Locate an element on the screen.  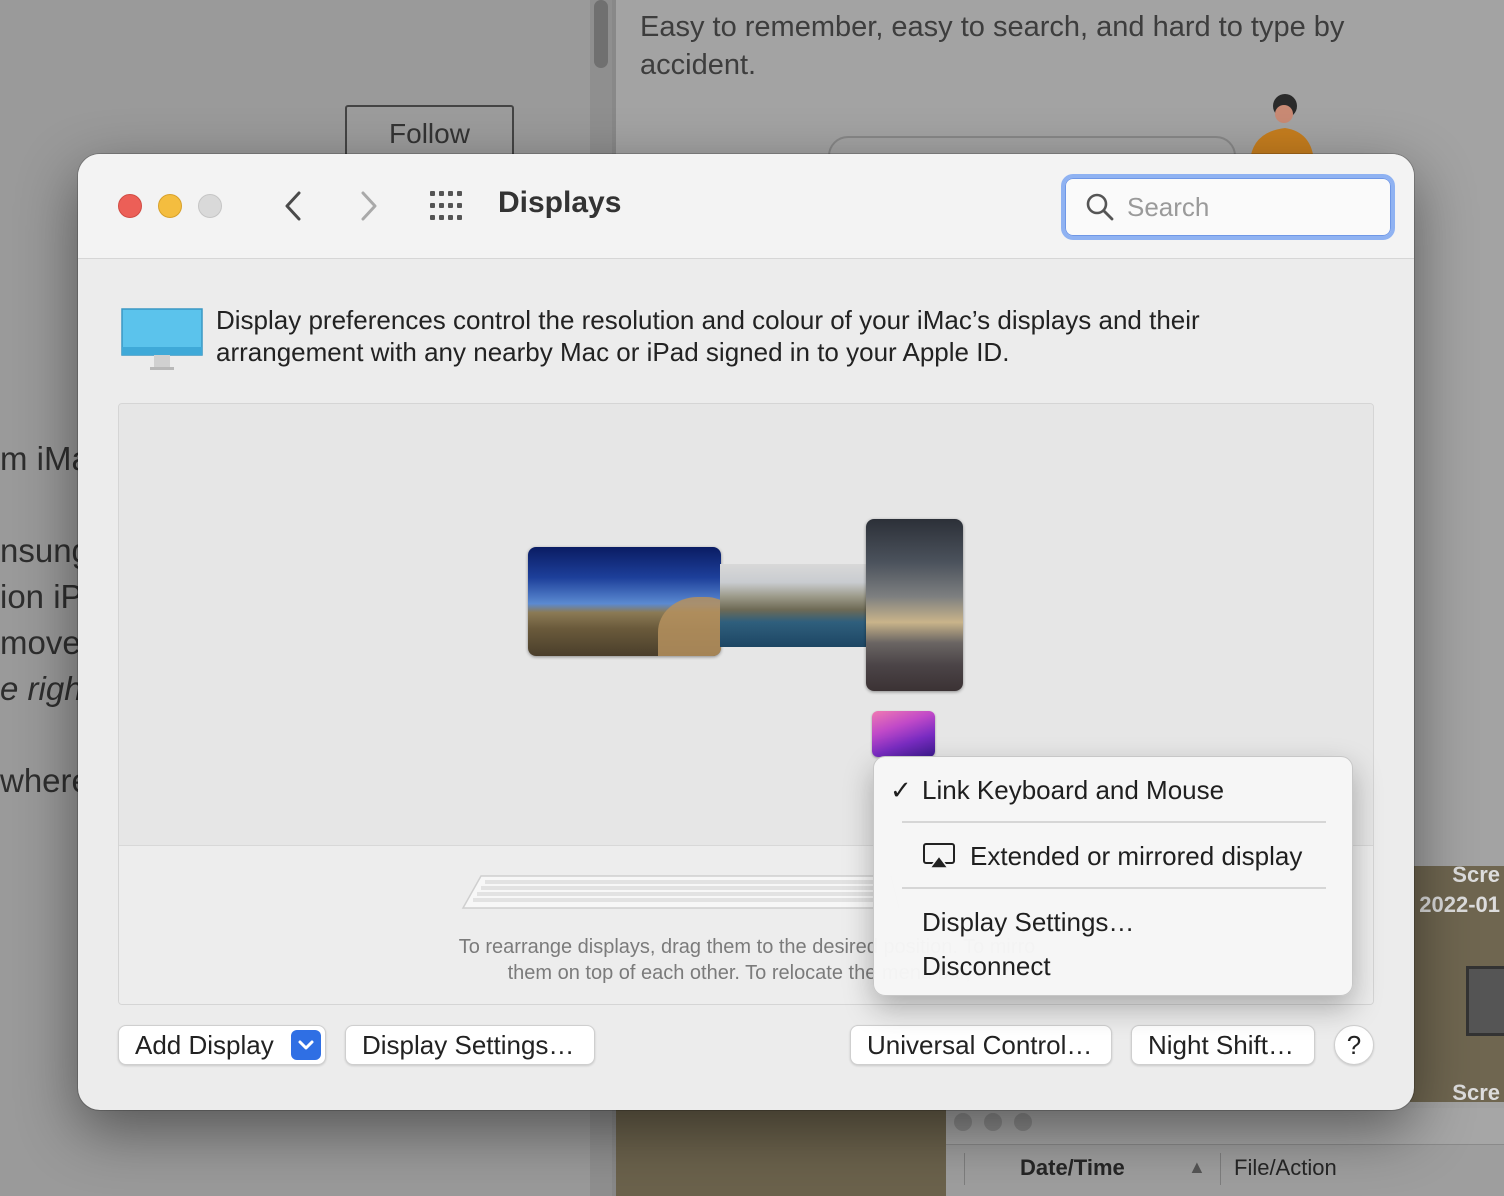
menu-item-label: Disconnect is located at coordinates (986, 966).